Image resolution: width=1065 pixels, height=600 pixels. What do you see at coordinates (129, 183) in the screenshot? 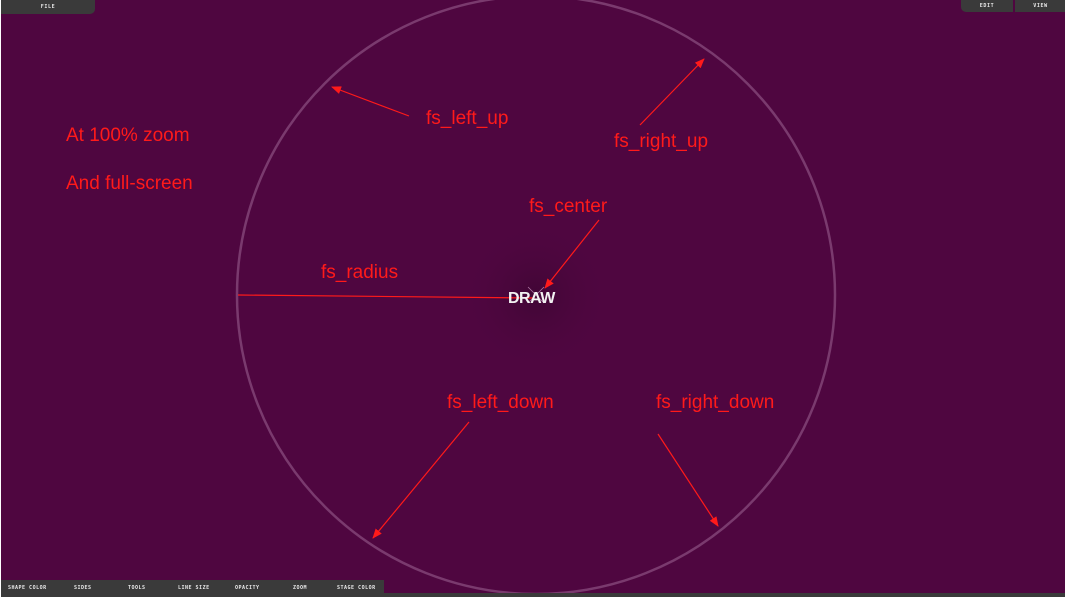
I see `fullscreen-note: And full-screen` at bounding box center [129, 183].